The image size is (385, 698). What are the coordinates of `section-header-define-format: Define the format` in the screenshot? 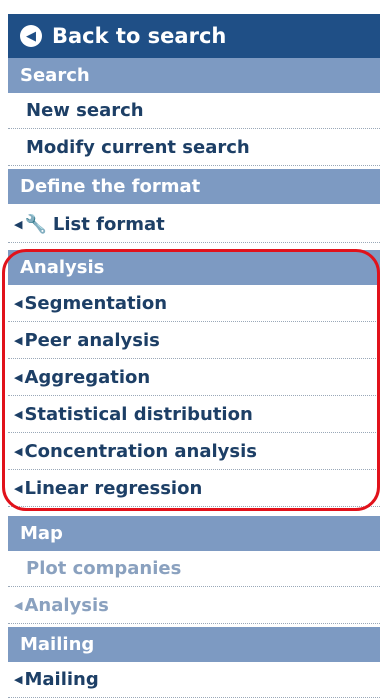 It's located at (194, 186).